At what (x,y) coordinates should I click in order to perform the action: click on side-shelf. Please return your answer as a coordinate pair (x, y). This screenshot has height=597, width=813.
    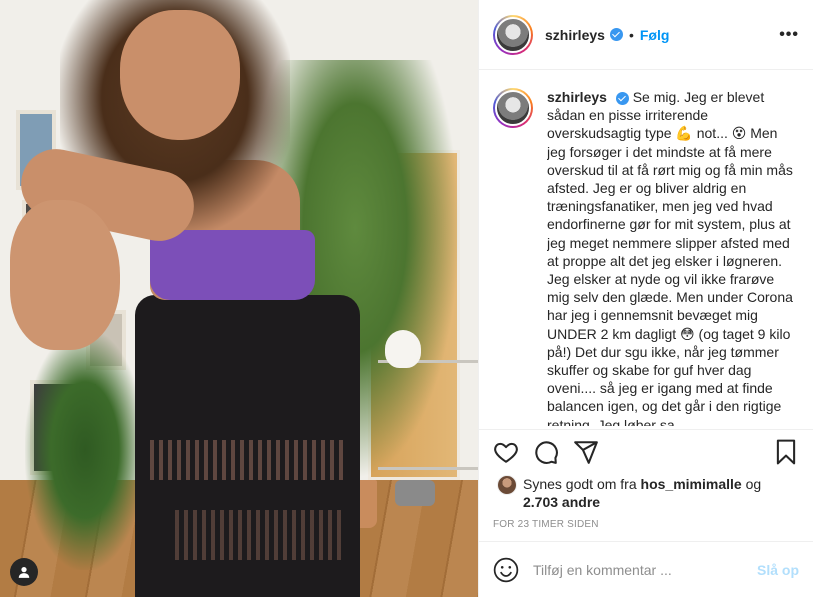
    Looking at the image, I should click on (428, 415).